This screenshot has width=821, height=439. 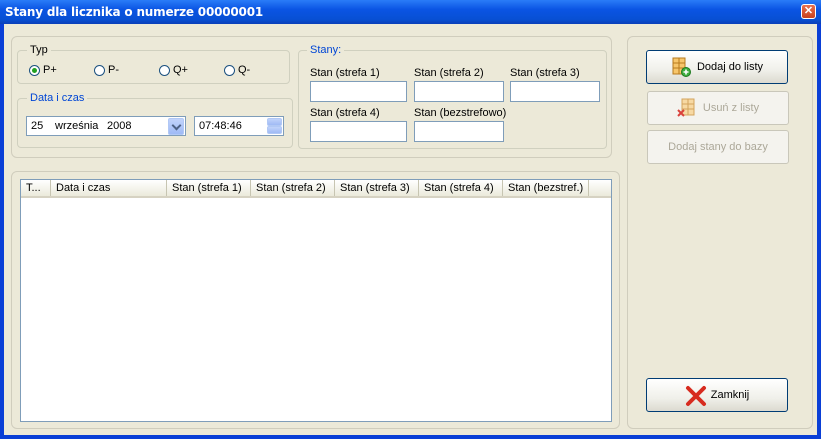 I want to click on date-month: września, so click(x=77, y=126).